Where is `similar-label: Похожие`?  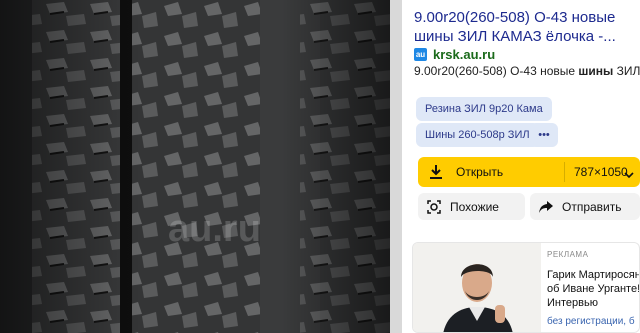 similar-label: Похожие is located at coordinates (474, 206).